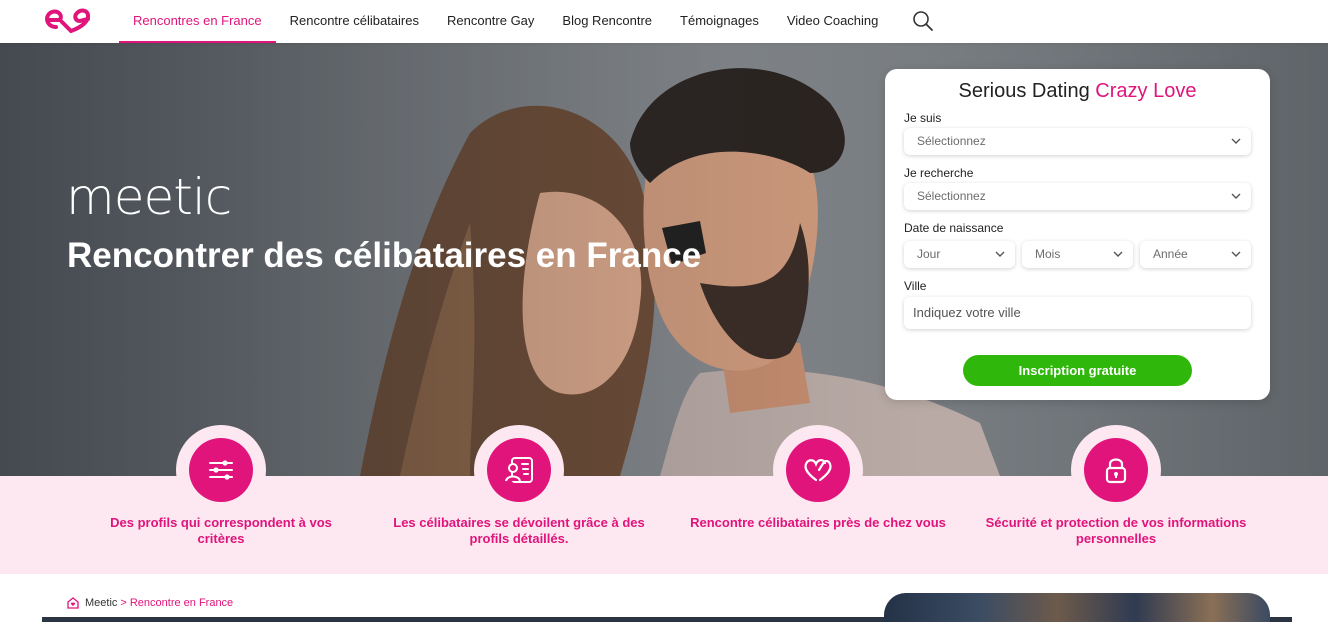 This screenshot has height=622, width=1328. What do you see at coordinates (951, 141) in the screenshot?
I see `je-suis-value: Sélectionnez` at bounding box center [951, 141].